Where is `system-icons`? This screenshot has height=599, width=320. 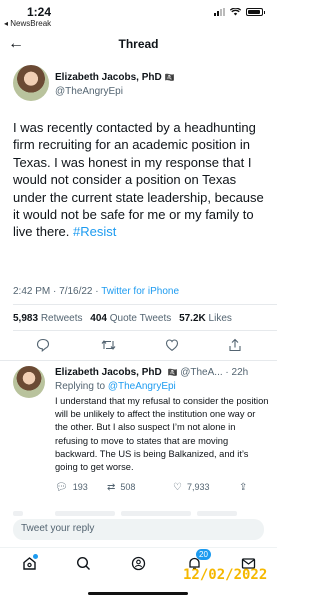 system-icons is located at coordinates (239, 12).